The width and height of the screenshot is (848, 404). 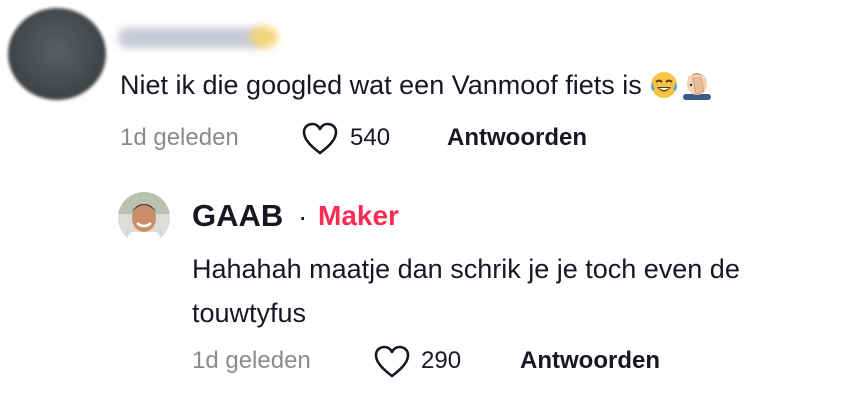 I want to click on face-with-tears-of-joy-icon, so click(x=664, y=90).